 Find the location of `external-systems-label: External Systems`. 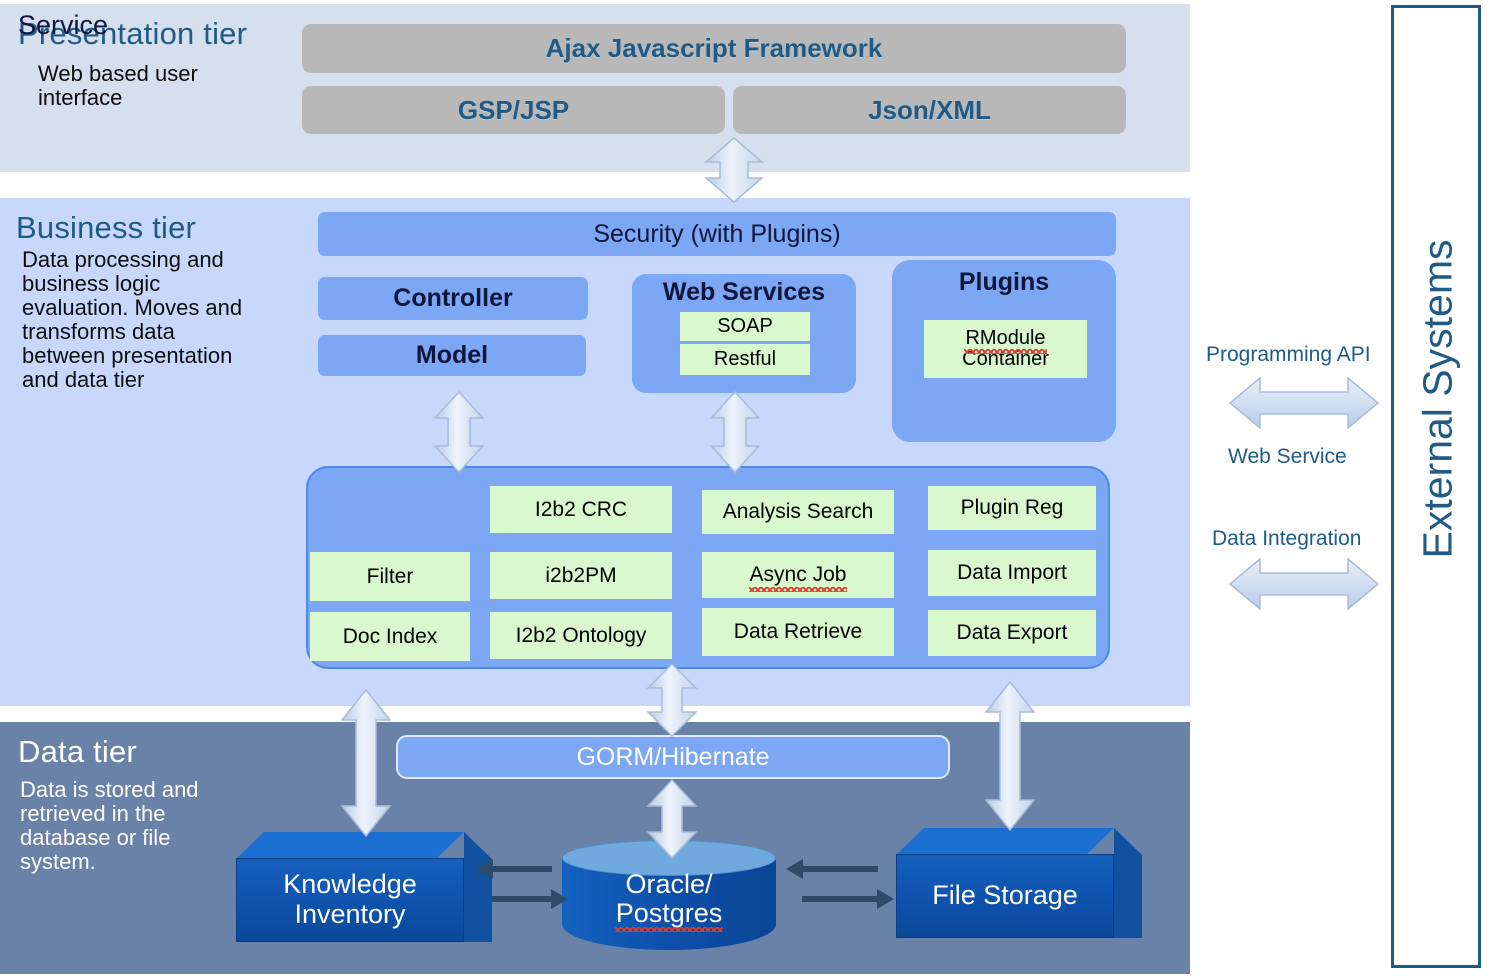

external-systems-label: External Systems is located at coordinates (1437, 399).